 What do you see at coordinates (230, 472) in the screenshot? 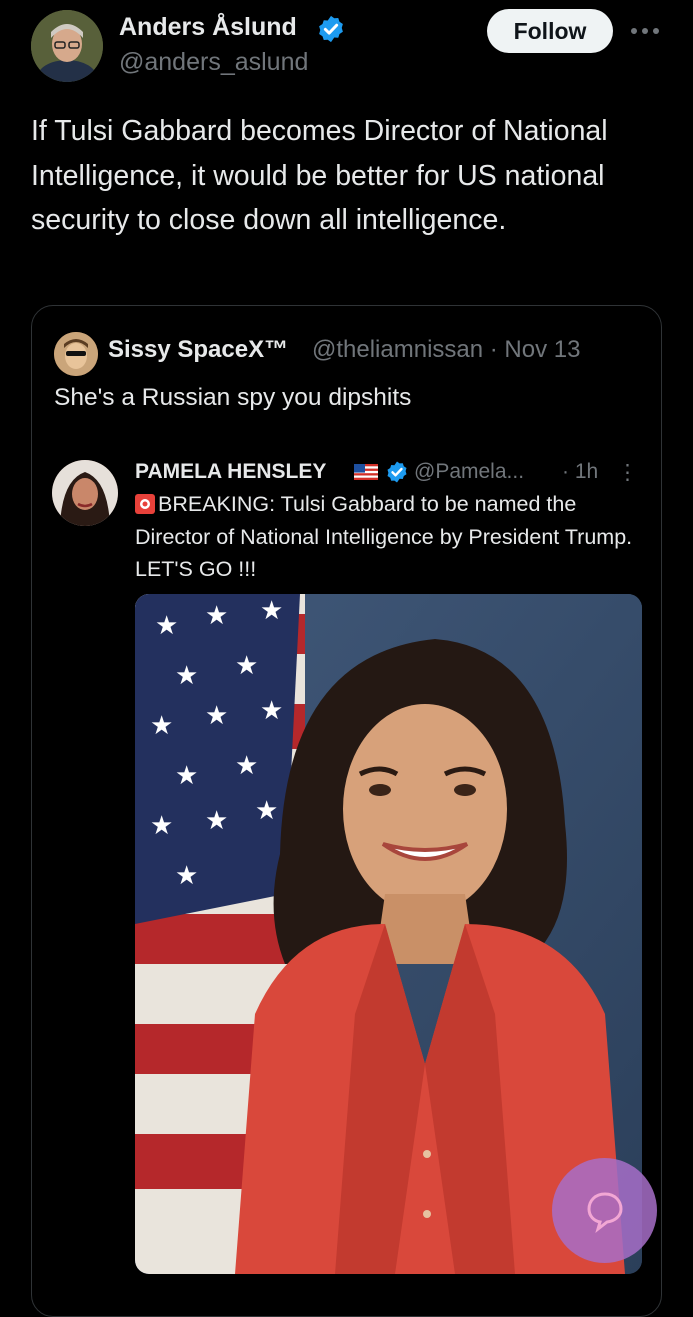
I see `nested-author-name: PAMELA HENSLEY` at bounding box center [230, 472].